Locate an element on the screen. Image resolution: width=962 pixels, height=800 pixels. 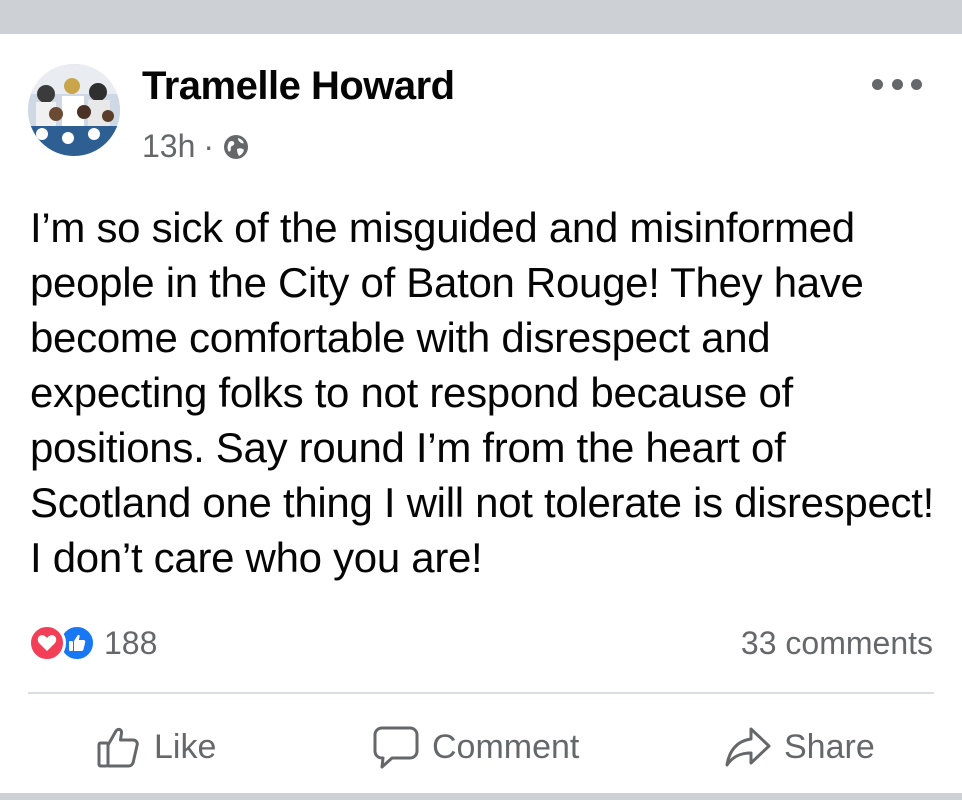
avatar-photo is located at coordinates (74, 110).